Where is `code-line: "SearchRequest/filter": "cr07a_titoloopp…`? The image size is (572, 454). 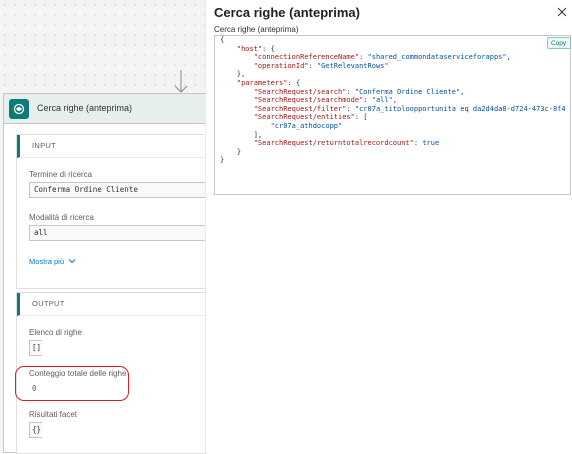 code-line: "SearchRequest/filter": "cr07a_titoloopp… is located at coordinates (409, 108).